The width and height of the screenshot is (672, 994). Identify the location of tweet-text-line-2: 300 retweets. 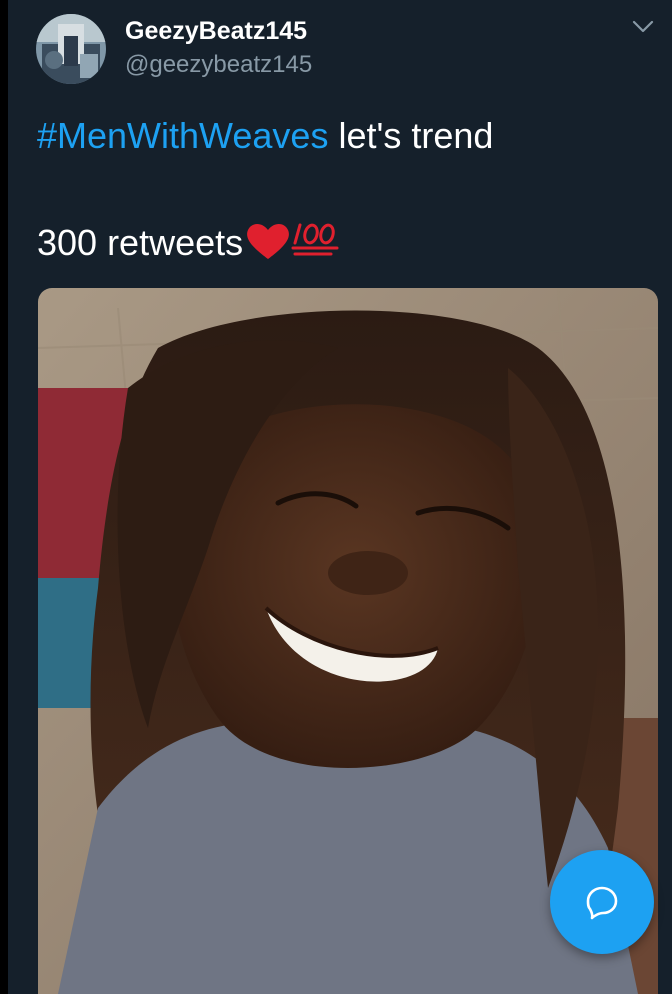
(190, 242).